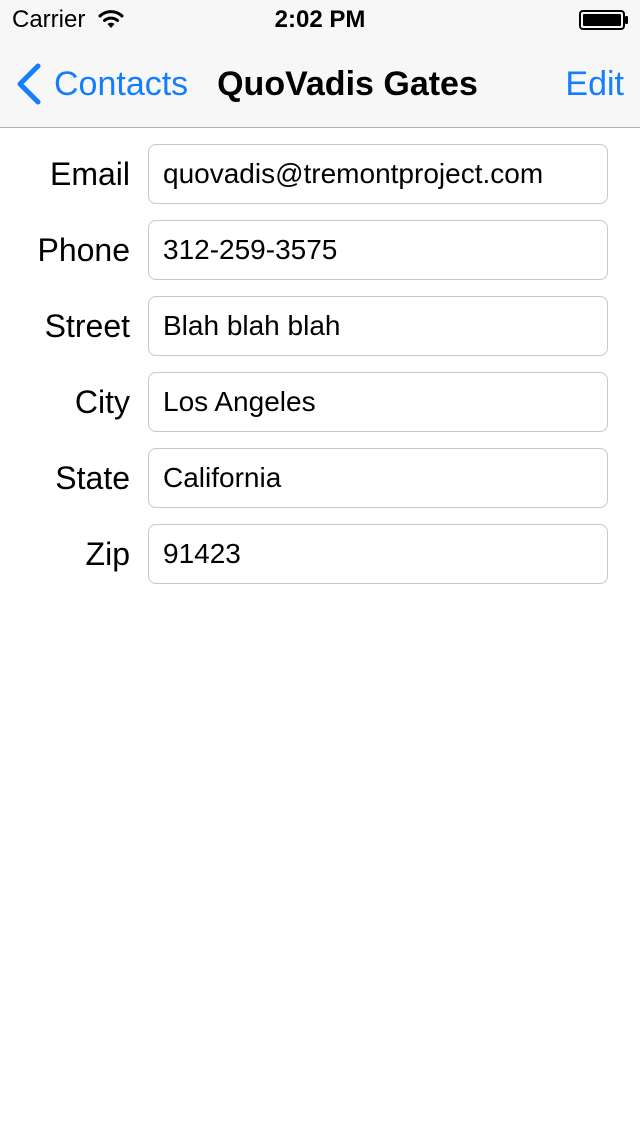 The width and height of the screenshot is (640, 1136). Describe the element at coordinates (378, 174) in the screenshot. I see `email-field` at that location.